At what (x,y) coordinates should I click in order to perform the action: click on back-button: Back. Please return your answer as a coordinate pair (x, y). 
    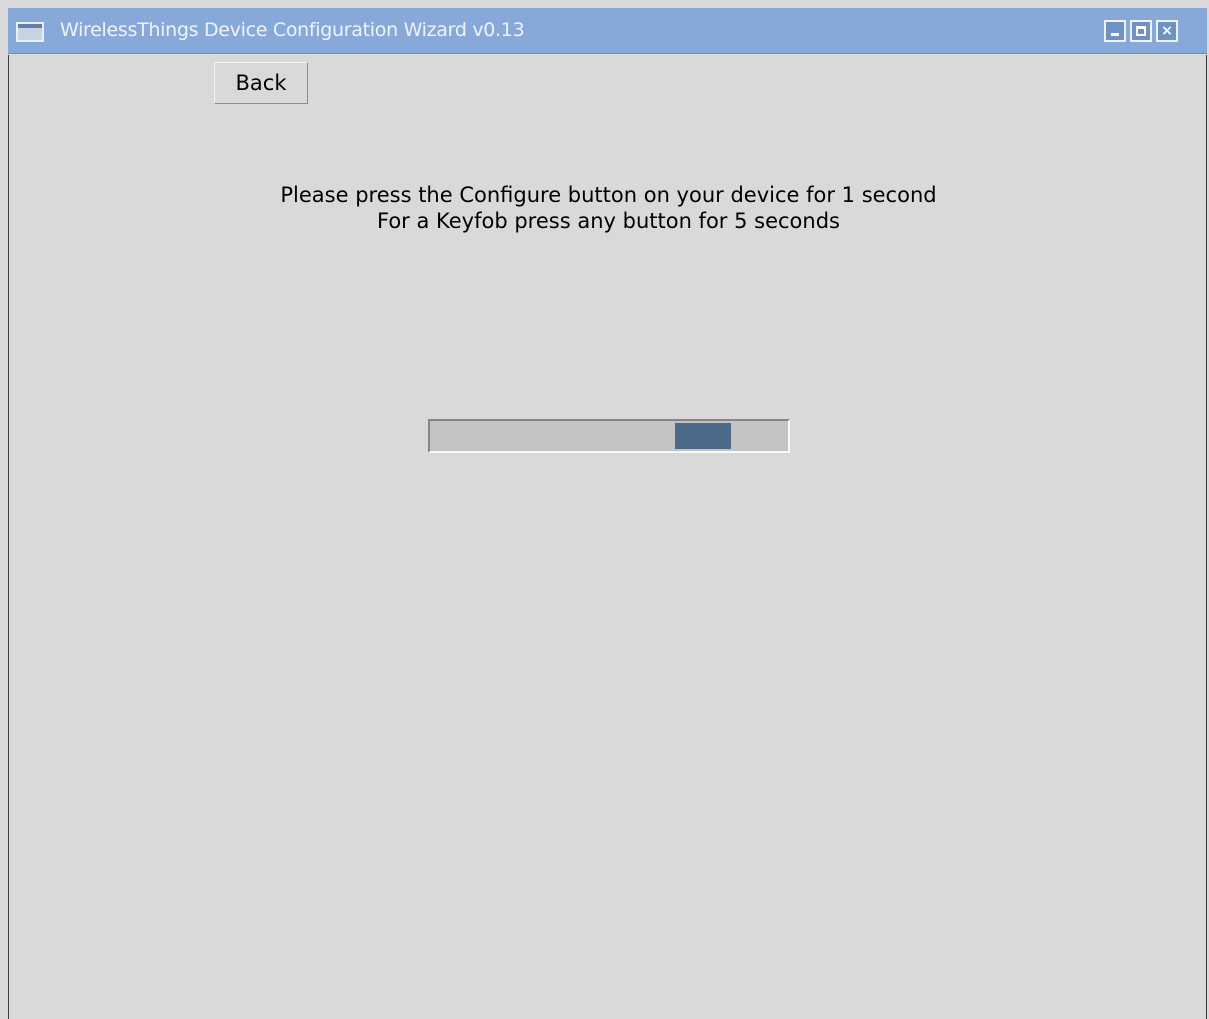
    Looking at the image, I should click on (261, 83).